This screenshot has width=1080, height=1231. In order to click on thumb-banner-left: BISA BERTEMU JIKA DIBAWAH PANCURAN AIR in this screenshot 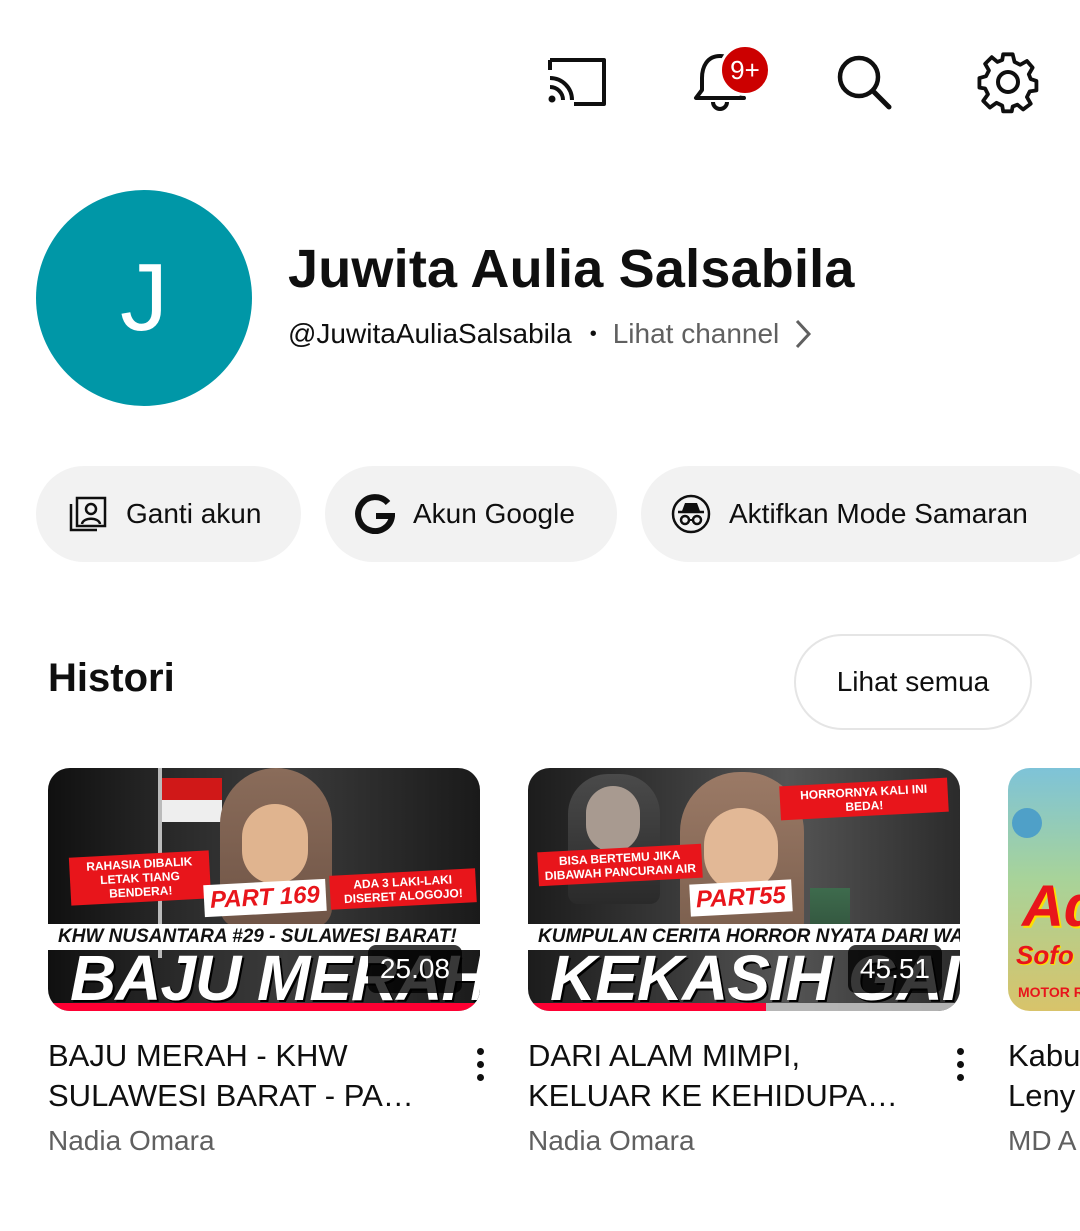, I will do `click(620, 865)`.